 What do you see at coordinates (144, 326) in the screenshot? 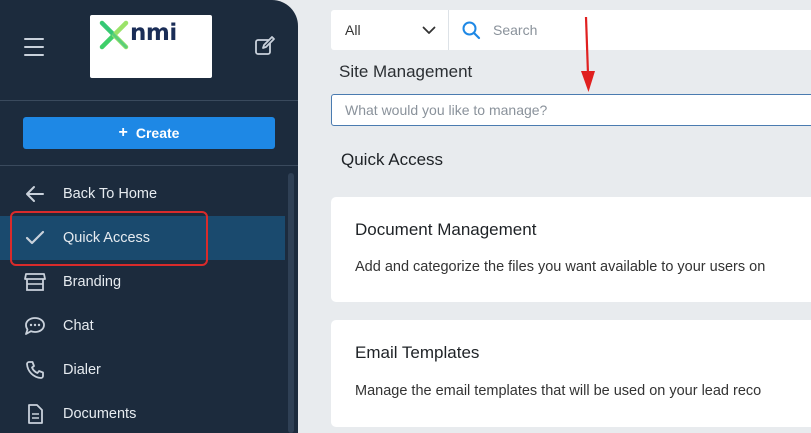
I see `sidebar-item-chat: Chat` at bounding box center [144, 326].